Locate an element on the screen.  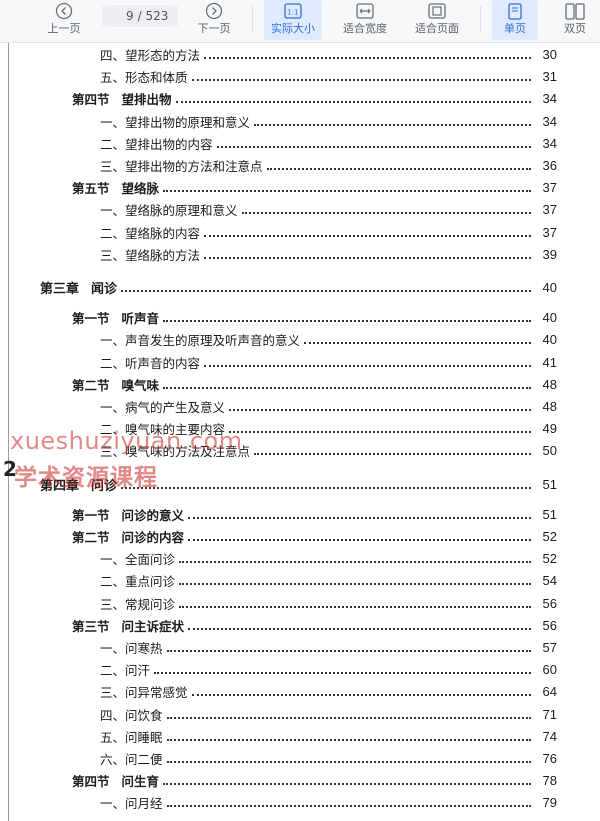
prev-page-button: 上一页 is located at coordinates (64, 20).